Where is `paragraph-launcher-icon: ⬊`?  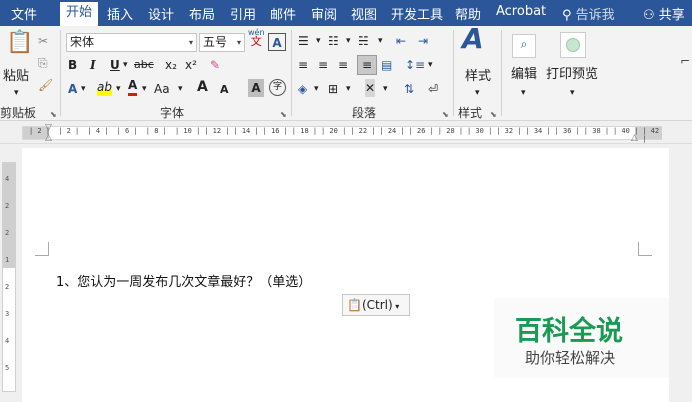 paragraph-launcher-icon: ⬊ is located at coordinates (445, 114).